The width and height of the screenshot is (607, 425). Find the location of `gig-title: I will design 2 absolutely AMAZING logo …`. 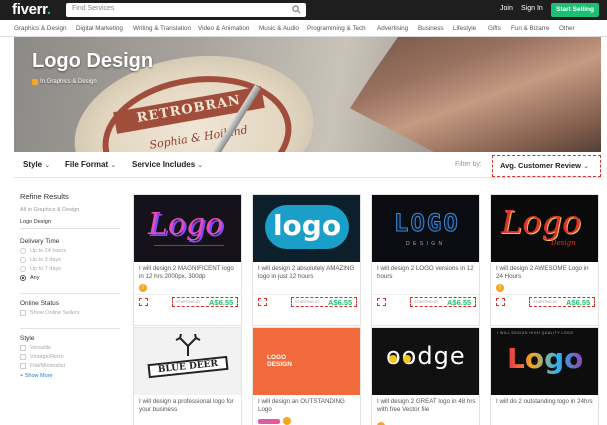

gig-title: I will design 2 absolutely AMAZING logo … is located at coordinates (308, 273).